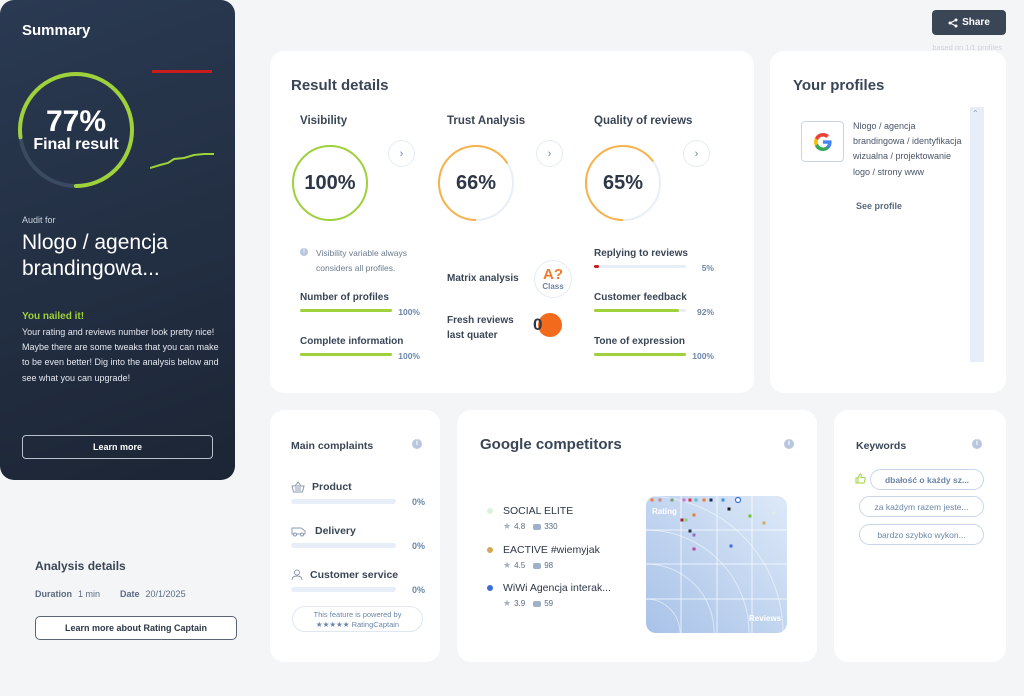  Describe the element at coordinates (332, 446) in the screenshot. I see `main-complaints-title: Main complaints` at that location.